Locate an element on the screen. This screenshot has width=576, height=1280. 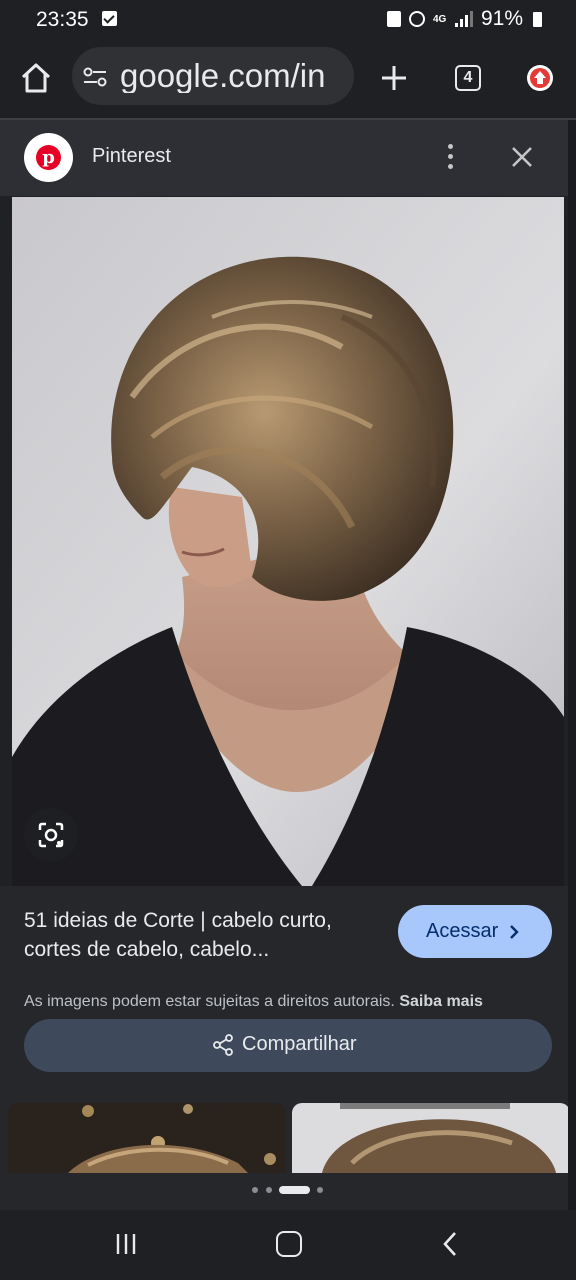
status-time: 23:35 is located at coordinates (62, 19).